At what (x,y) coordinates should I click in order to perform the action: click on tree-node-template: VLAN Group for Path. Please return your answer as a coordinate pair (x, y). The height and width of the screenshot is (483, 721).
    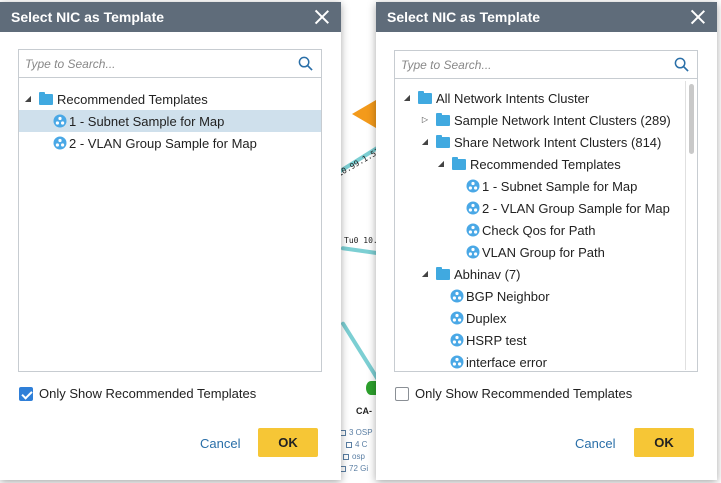
    Looking at the image, I should click on (540, 252).